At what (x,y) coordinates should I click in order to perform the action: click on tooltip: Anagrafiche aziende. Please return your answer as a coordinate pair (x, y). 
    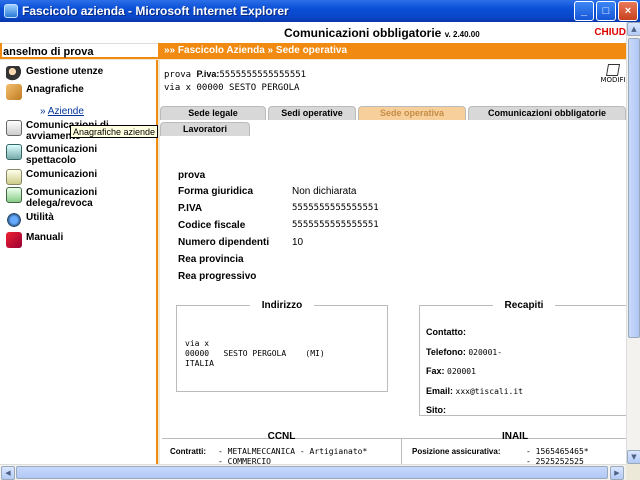
    Looking at the image, I should click on (114, 131).